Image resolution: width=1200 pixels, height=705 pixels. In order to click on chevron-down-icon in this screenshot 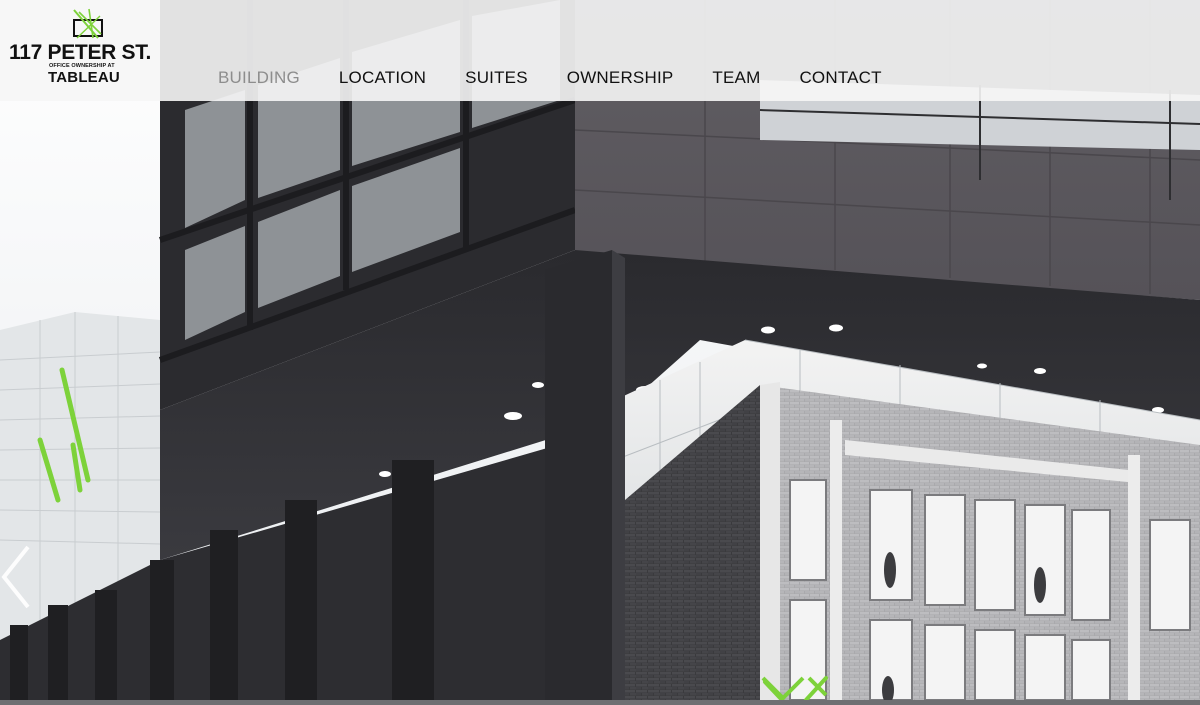, I will do `click(794, 688)`.